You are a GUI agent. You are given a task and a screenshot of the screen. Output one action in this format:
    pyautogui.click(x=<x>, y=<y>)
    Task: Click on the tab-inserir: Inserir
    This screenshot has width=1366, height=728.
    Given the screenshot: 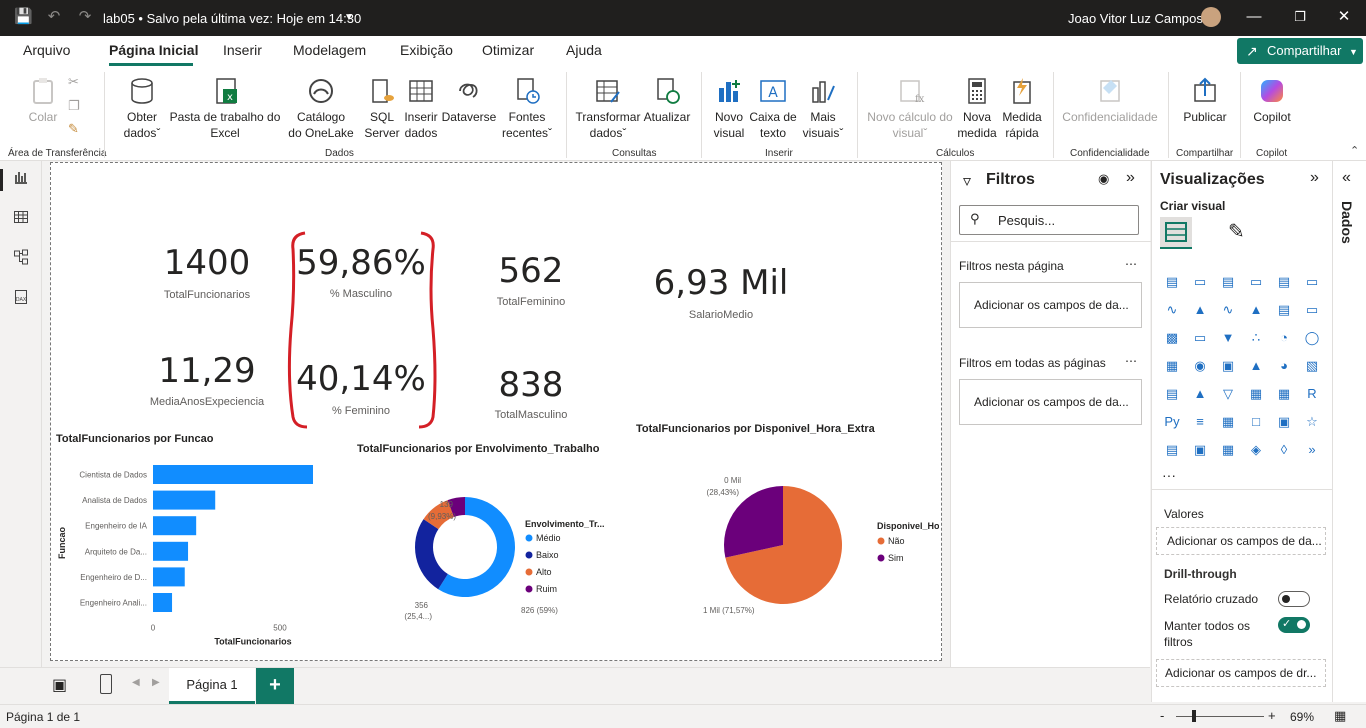 What is the action you would take?
    pyautogui.click(x=242, y=50)
    